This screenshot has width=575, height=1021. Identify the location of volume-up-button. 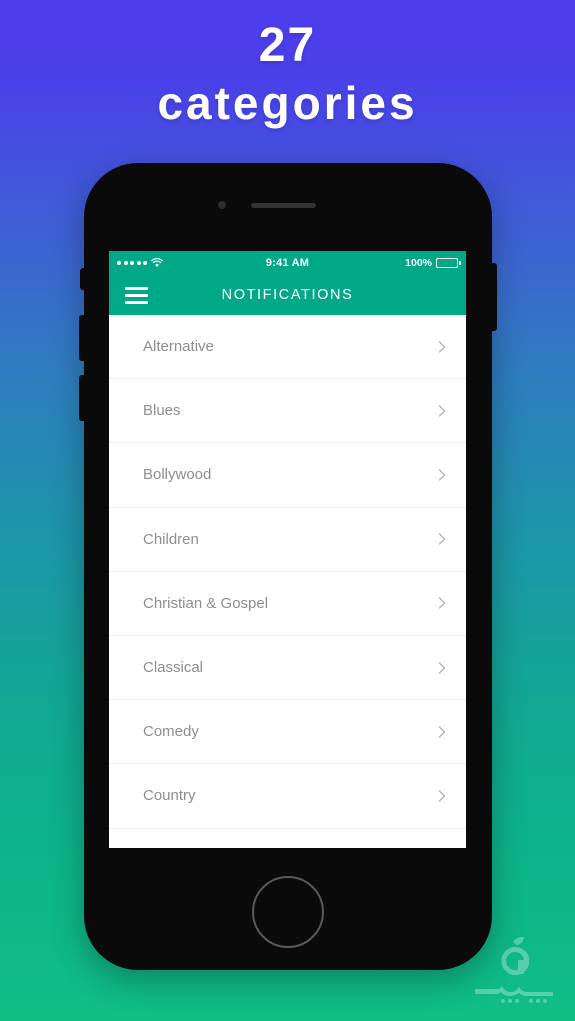
(82, 338).